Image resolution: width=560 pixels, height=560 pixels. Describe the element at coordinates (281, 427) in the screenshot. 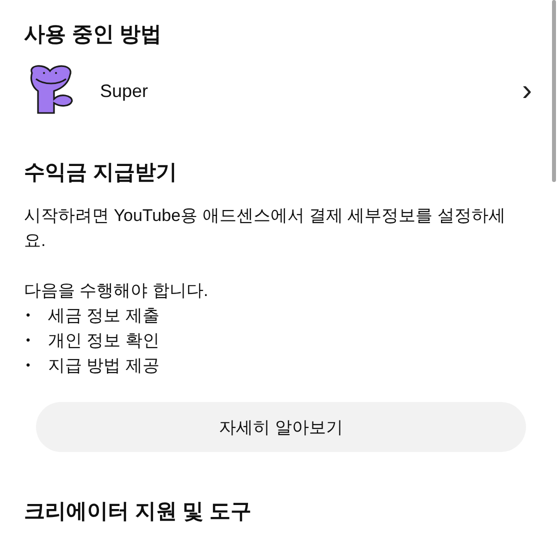

I see `learn-more-button: 자세히 알아보기` at that location.